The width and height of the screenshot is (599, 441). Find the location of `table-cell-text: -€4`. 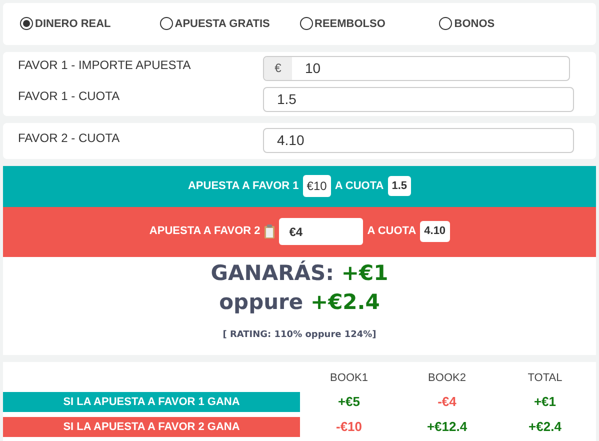

table-cell-text: -€4 is located at coordinates (447, 402).